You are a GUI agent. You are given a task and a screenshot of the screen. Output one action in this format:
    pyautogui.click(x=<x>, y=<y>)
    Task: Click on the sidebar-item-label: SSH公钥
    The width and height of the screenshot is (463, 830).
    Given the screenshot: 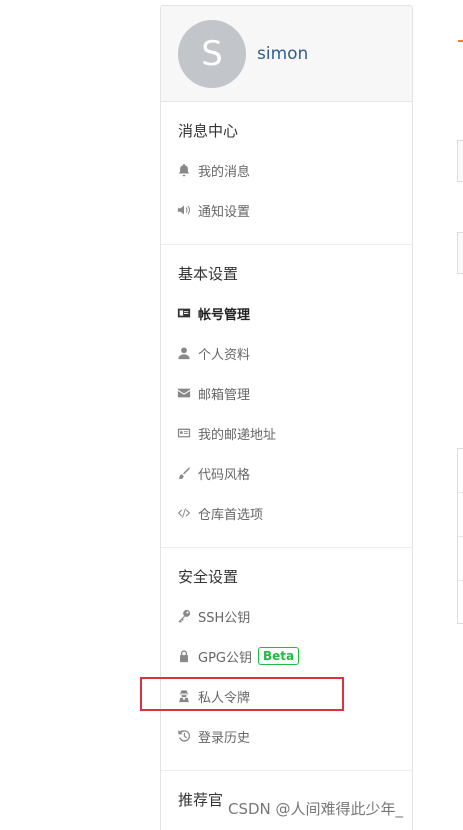 What is the action you would take?
    pyautogui.click(x=224, y=618)
    